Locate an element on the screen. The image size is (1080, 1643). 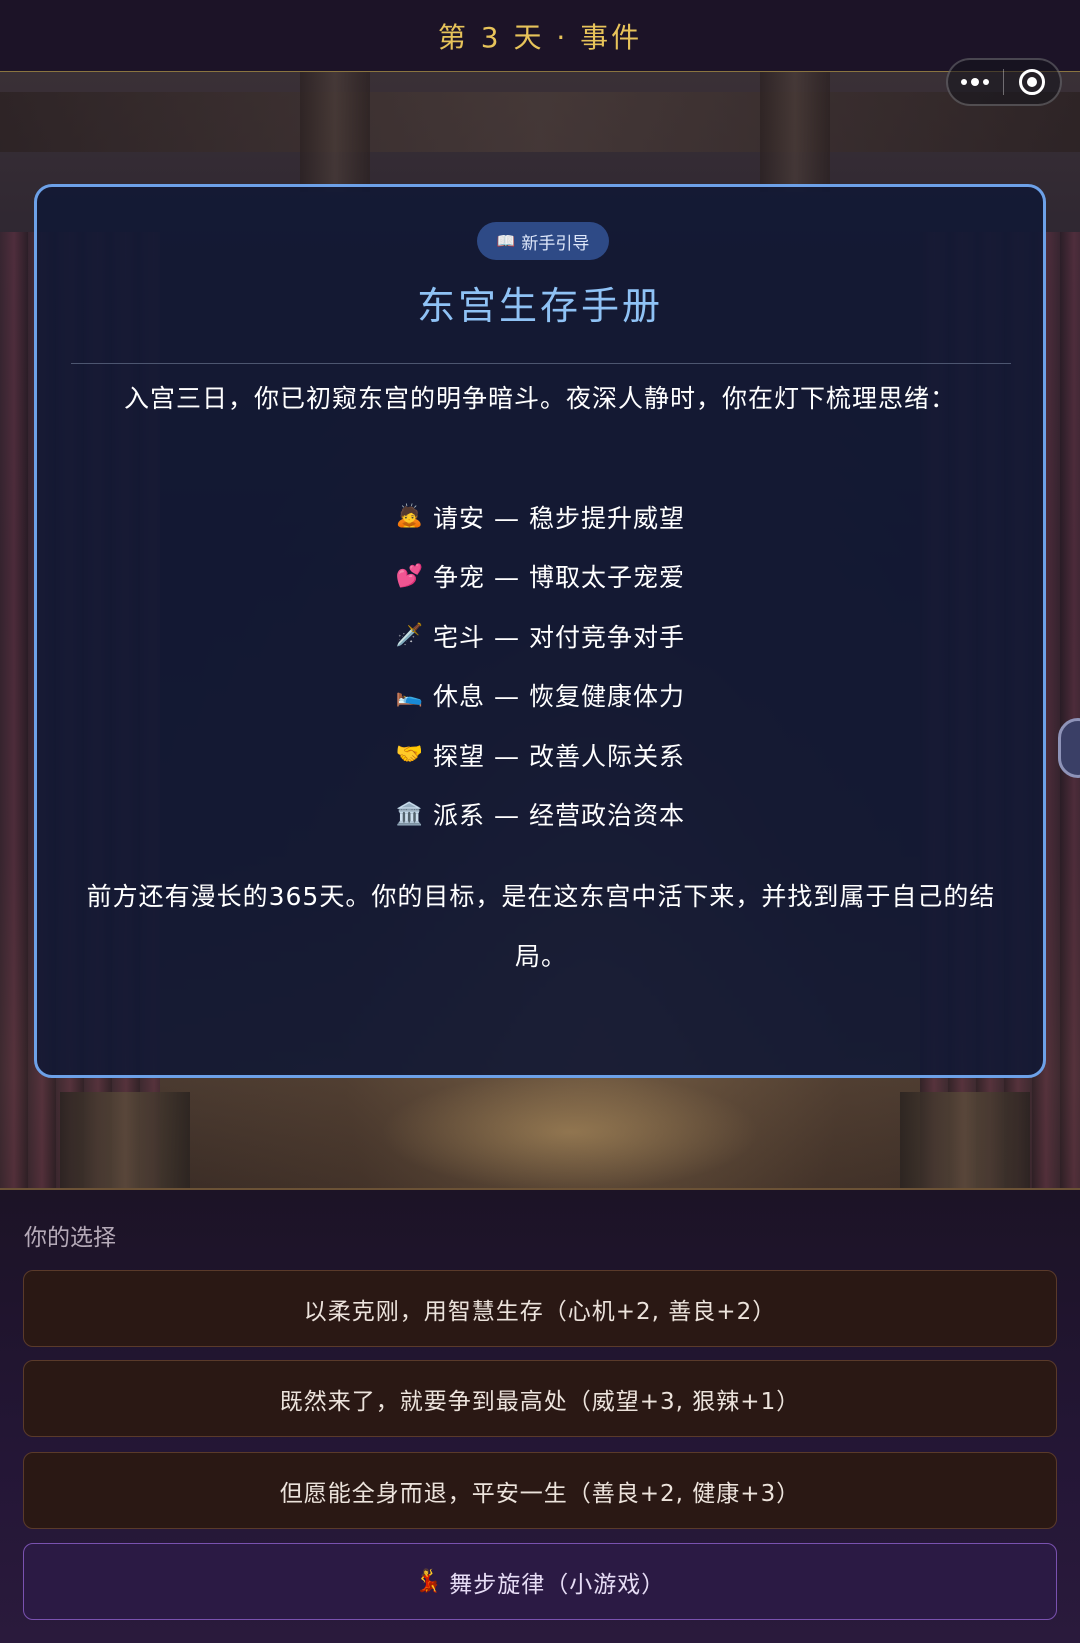
day-event-title: 第 3 天 · 事件 is located at coordinates (540, 37).